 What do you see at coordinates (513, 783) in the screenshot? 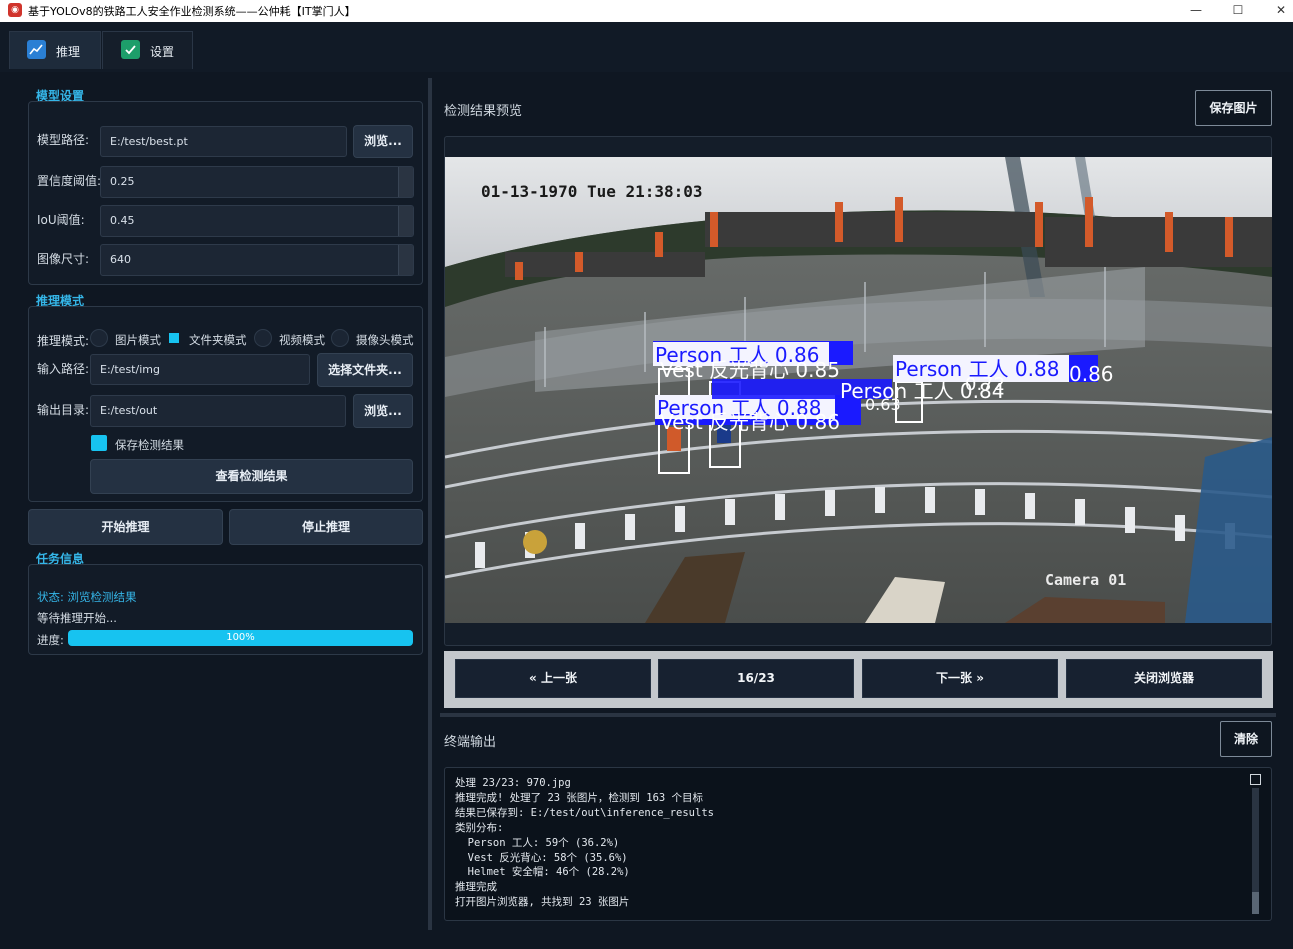
I see `terminal-line: 处理 23/23: 970.jpg` at bounding box center [513, 783].